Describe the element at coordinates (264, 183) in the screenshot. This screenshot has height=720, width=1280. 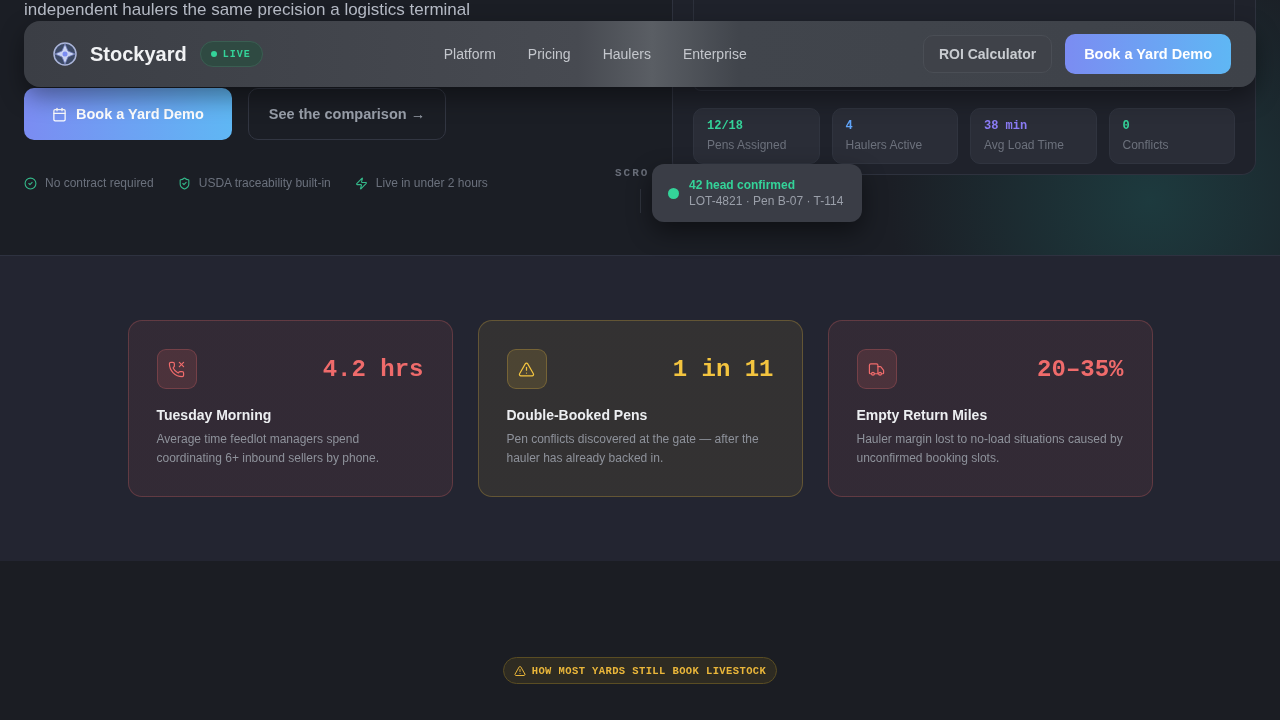
I see `assurance-text: USDA traceability built-in` at that location.